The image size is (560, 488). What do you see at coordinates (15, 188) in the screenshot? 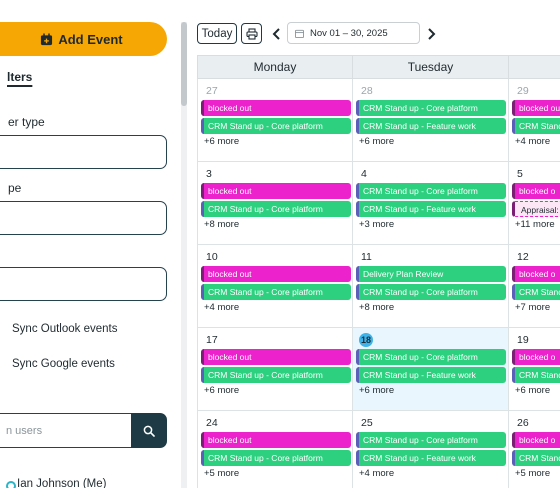
I see `event-type-label: pe` at bounding box center [15, 188].